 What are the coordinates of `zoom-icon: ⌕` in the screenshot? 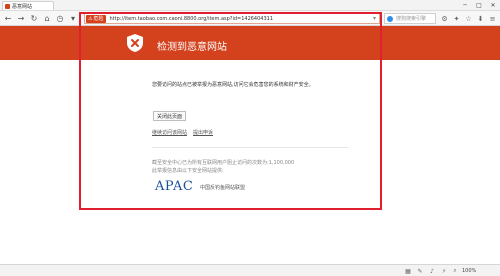 It's located at (455, 271).